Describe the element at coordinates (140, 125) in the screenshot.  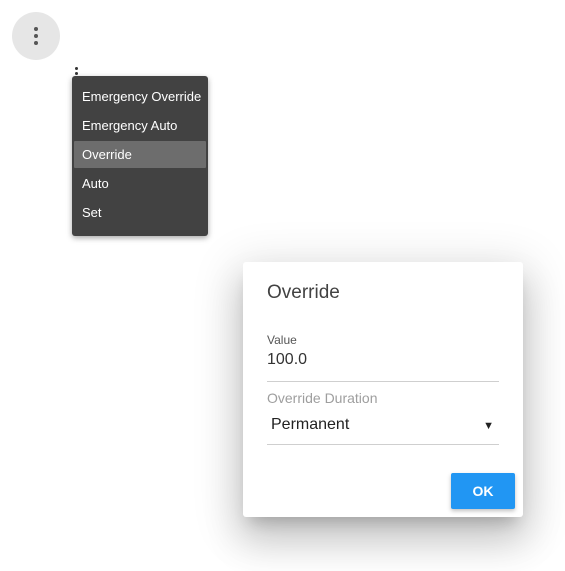
I see `menu-item-emergency-auto: Emergency Auto` at that location.